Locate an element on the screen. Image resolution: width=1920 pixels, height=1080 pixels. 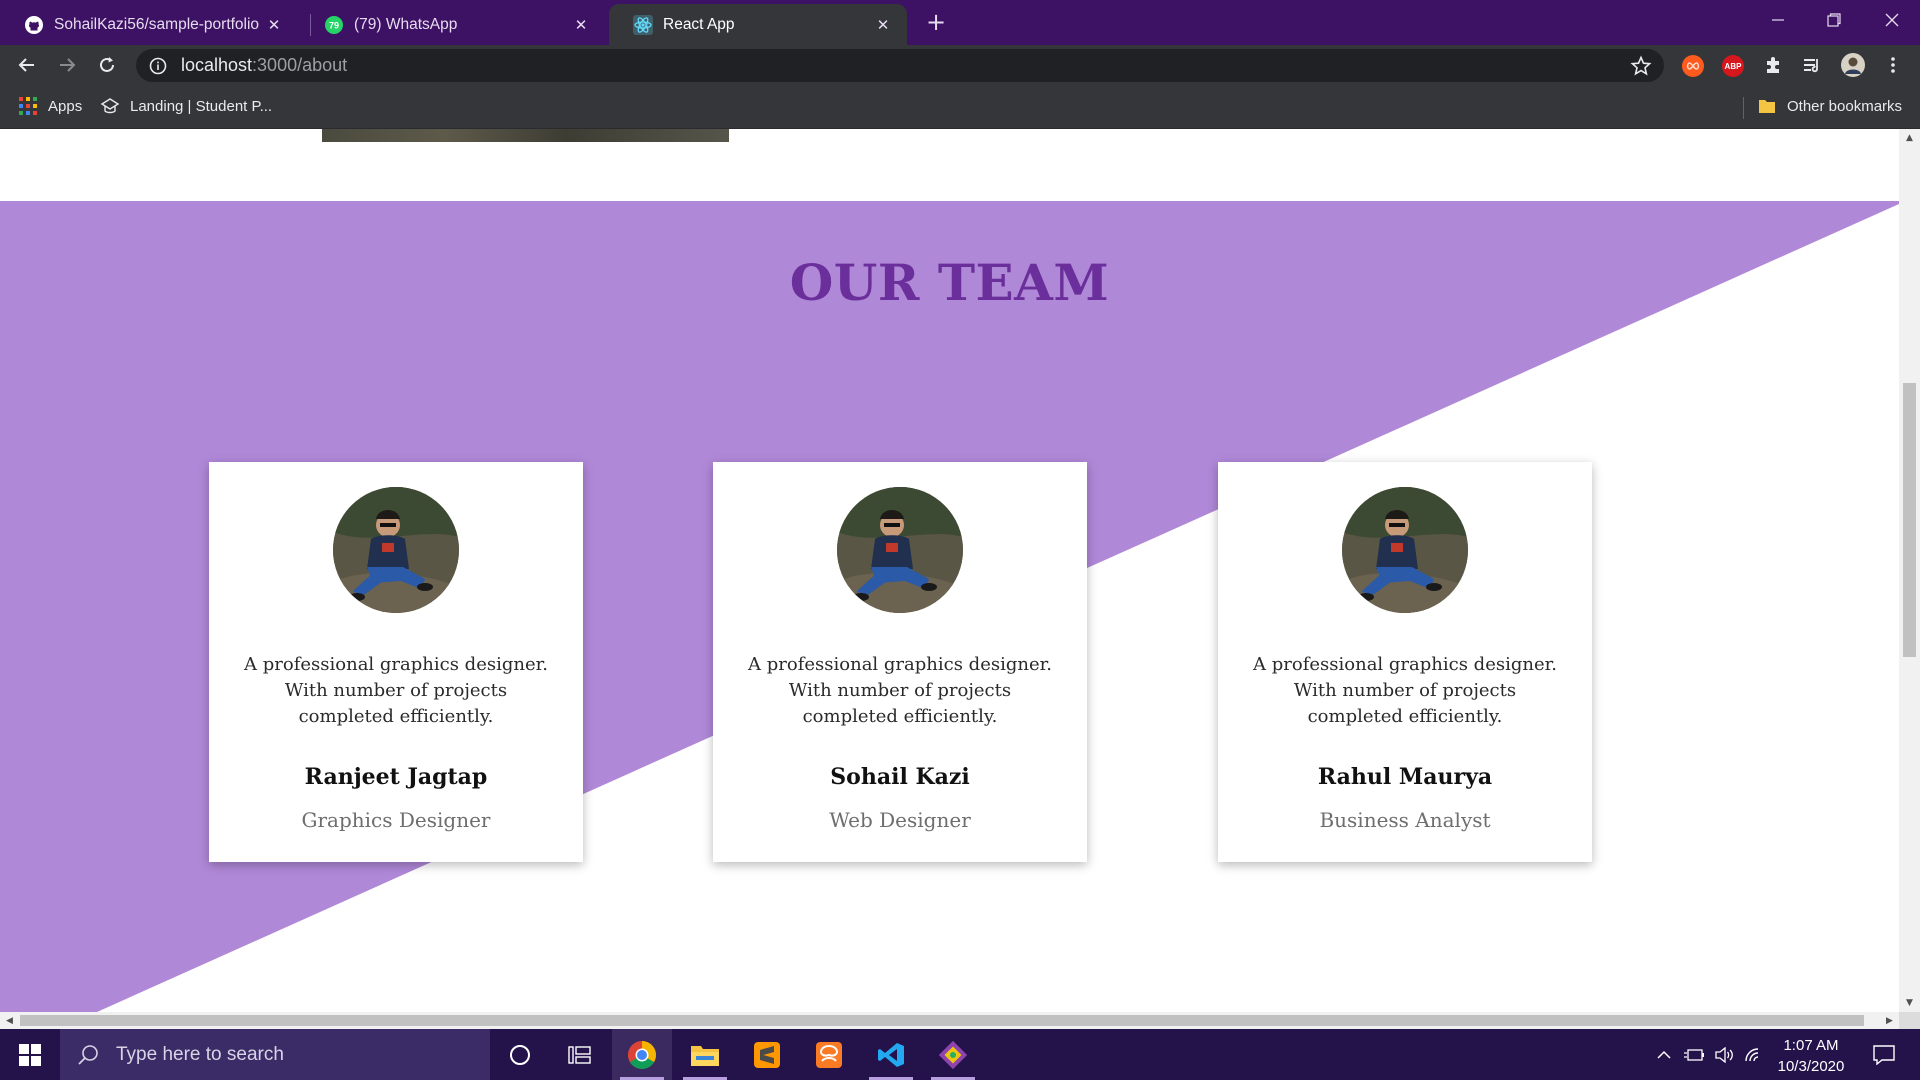
bookmark-apps: Apps is located at coordinates (50, 106).